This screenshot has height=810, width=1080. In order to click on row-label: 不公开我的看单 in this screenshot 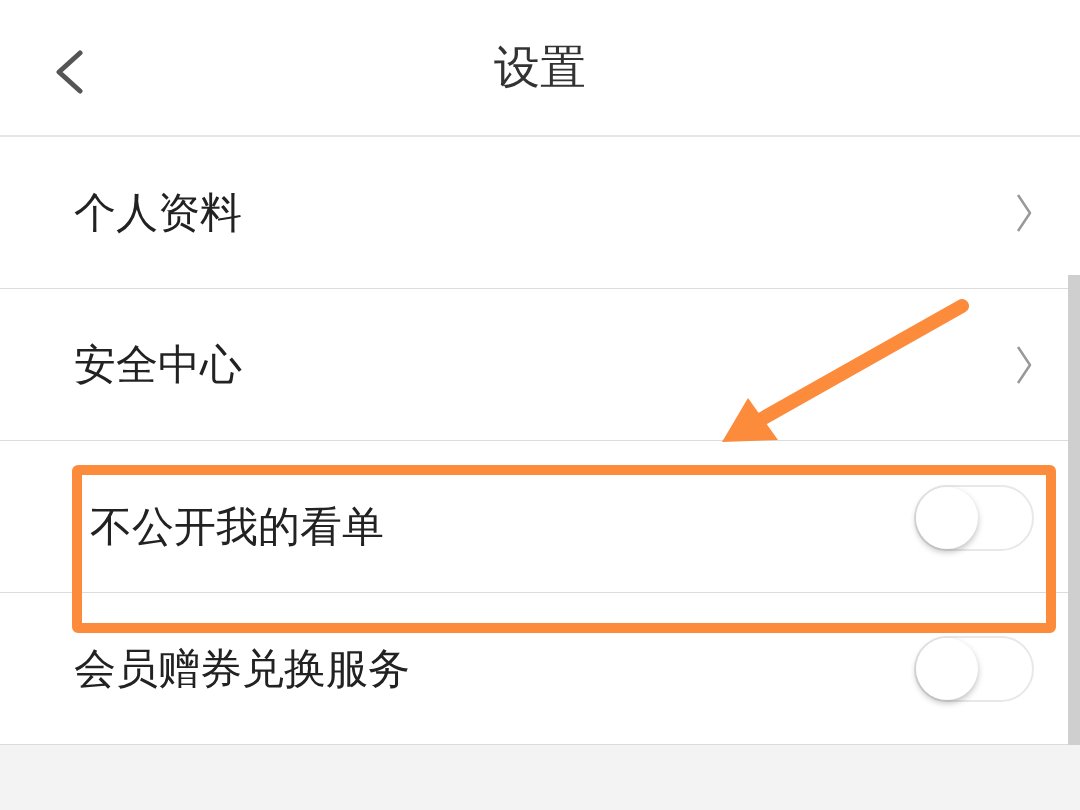, I will do `click(237, 527)`.